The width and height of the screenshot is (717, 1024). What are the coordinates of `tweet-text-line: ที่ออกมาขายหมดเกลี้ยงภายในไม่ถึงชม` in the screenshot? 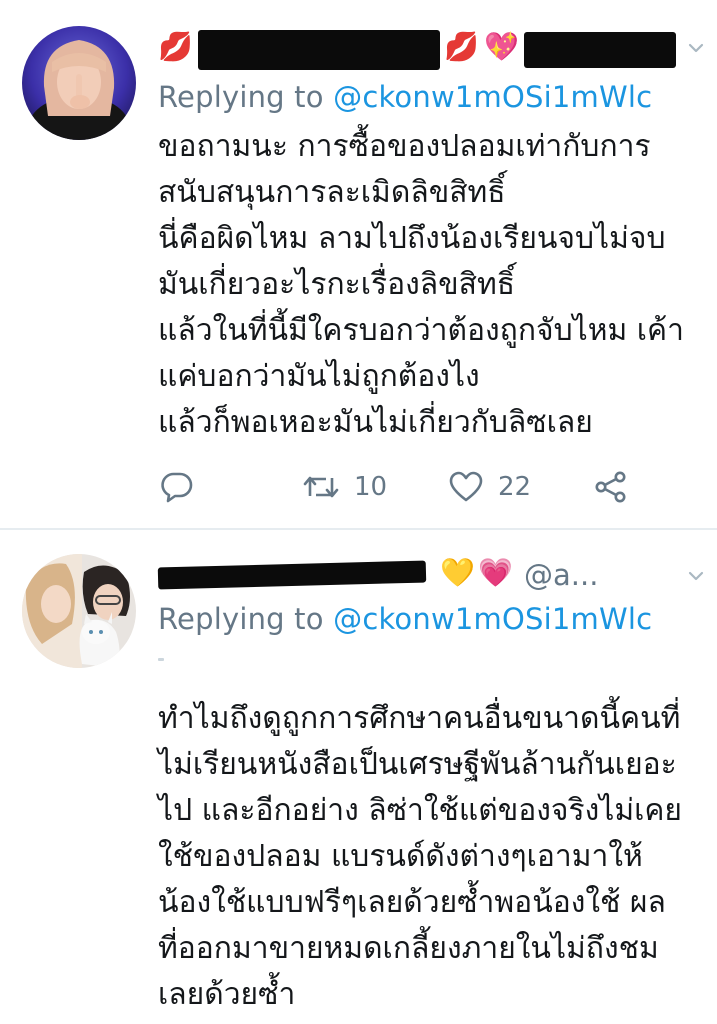 It's located at (408, 948).